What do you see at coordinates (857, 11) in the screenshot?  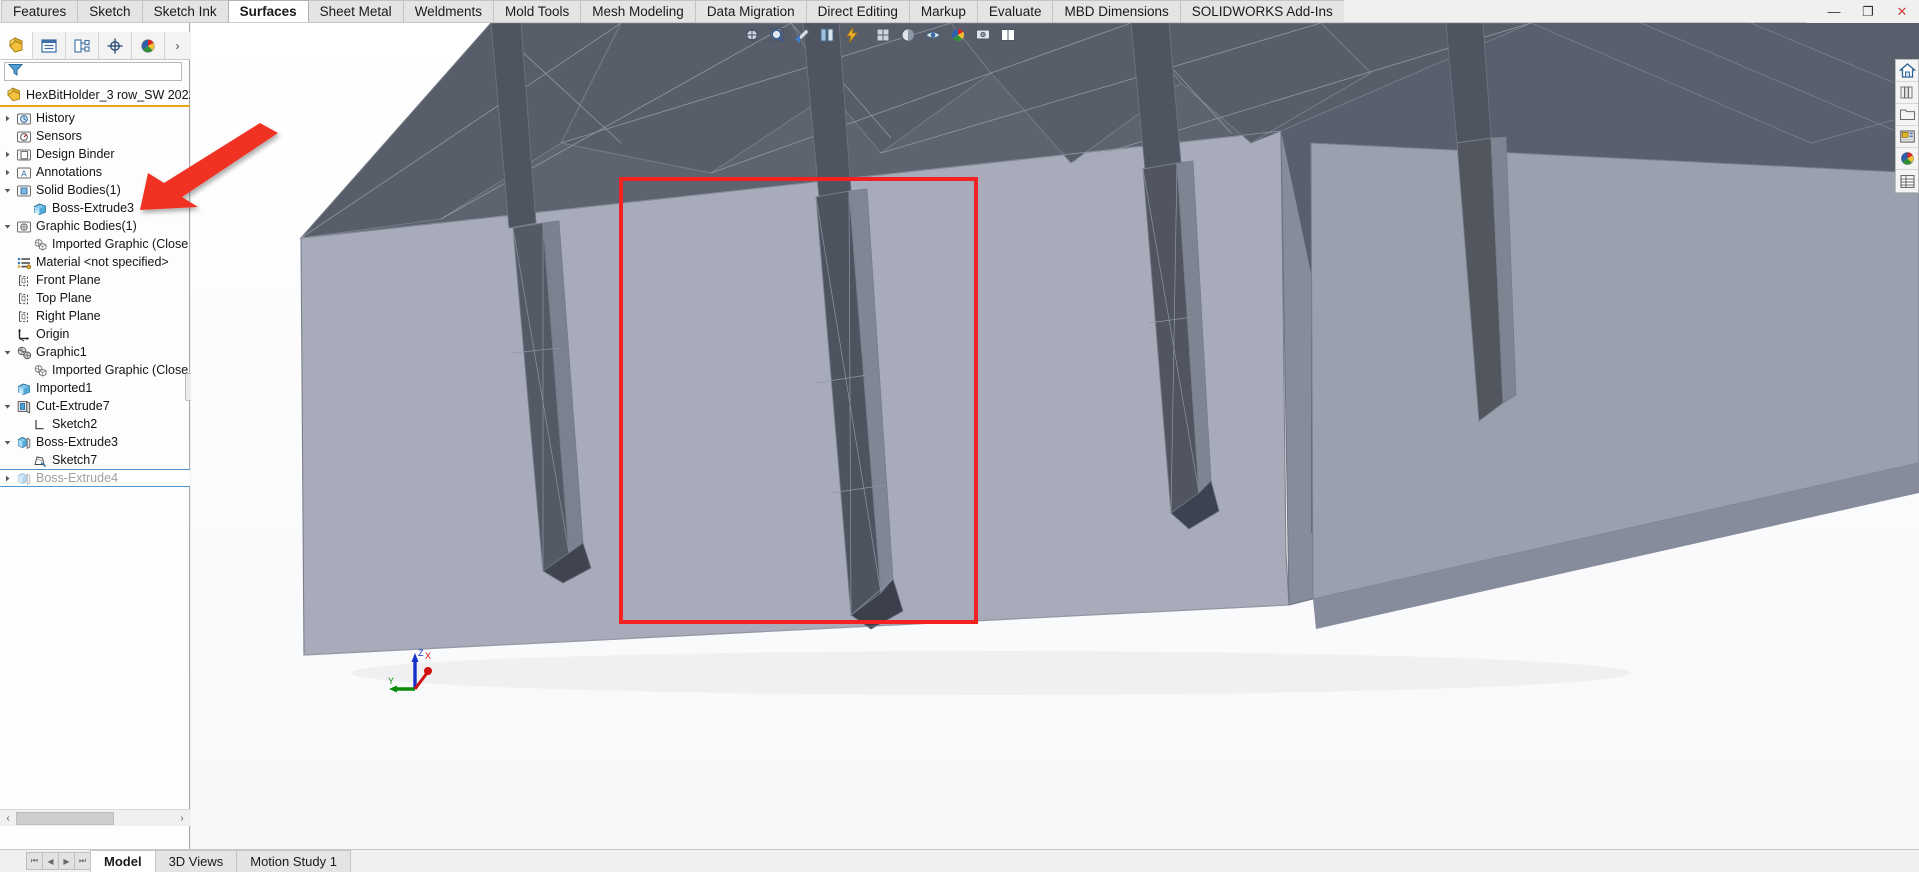 I see `tab-direct-editing: Direct Editing` at bounding box center [857, 11].